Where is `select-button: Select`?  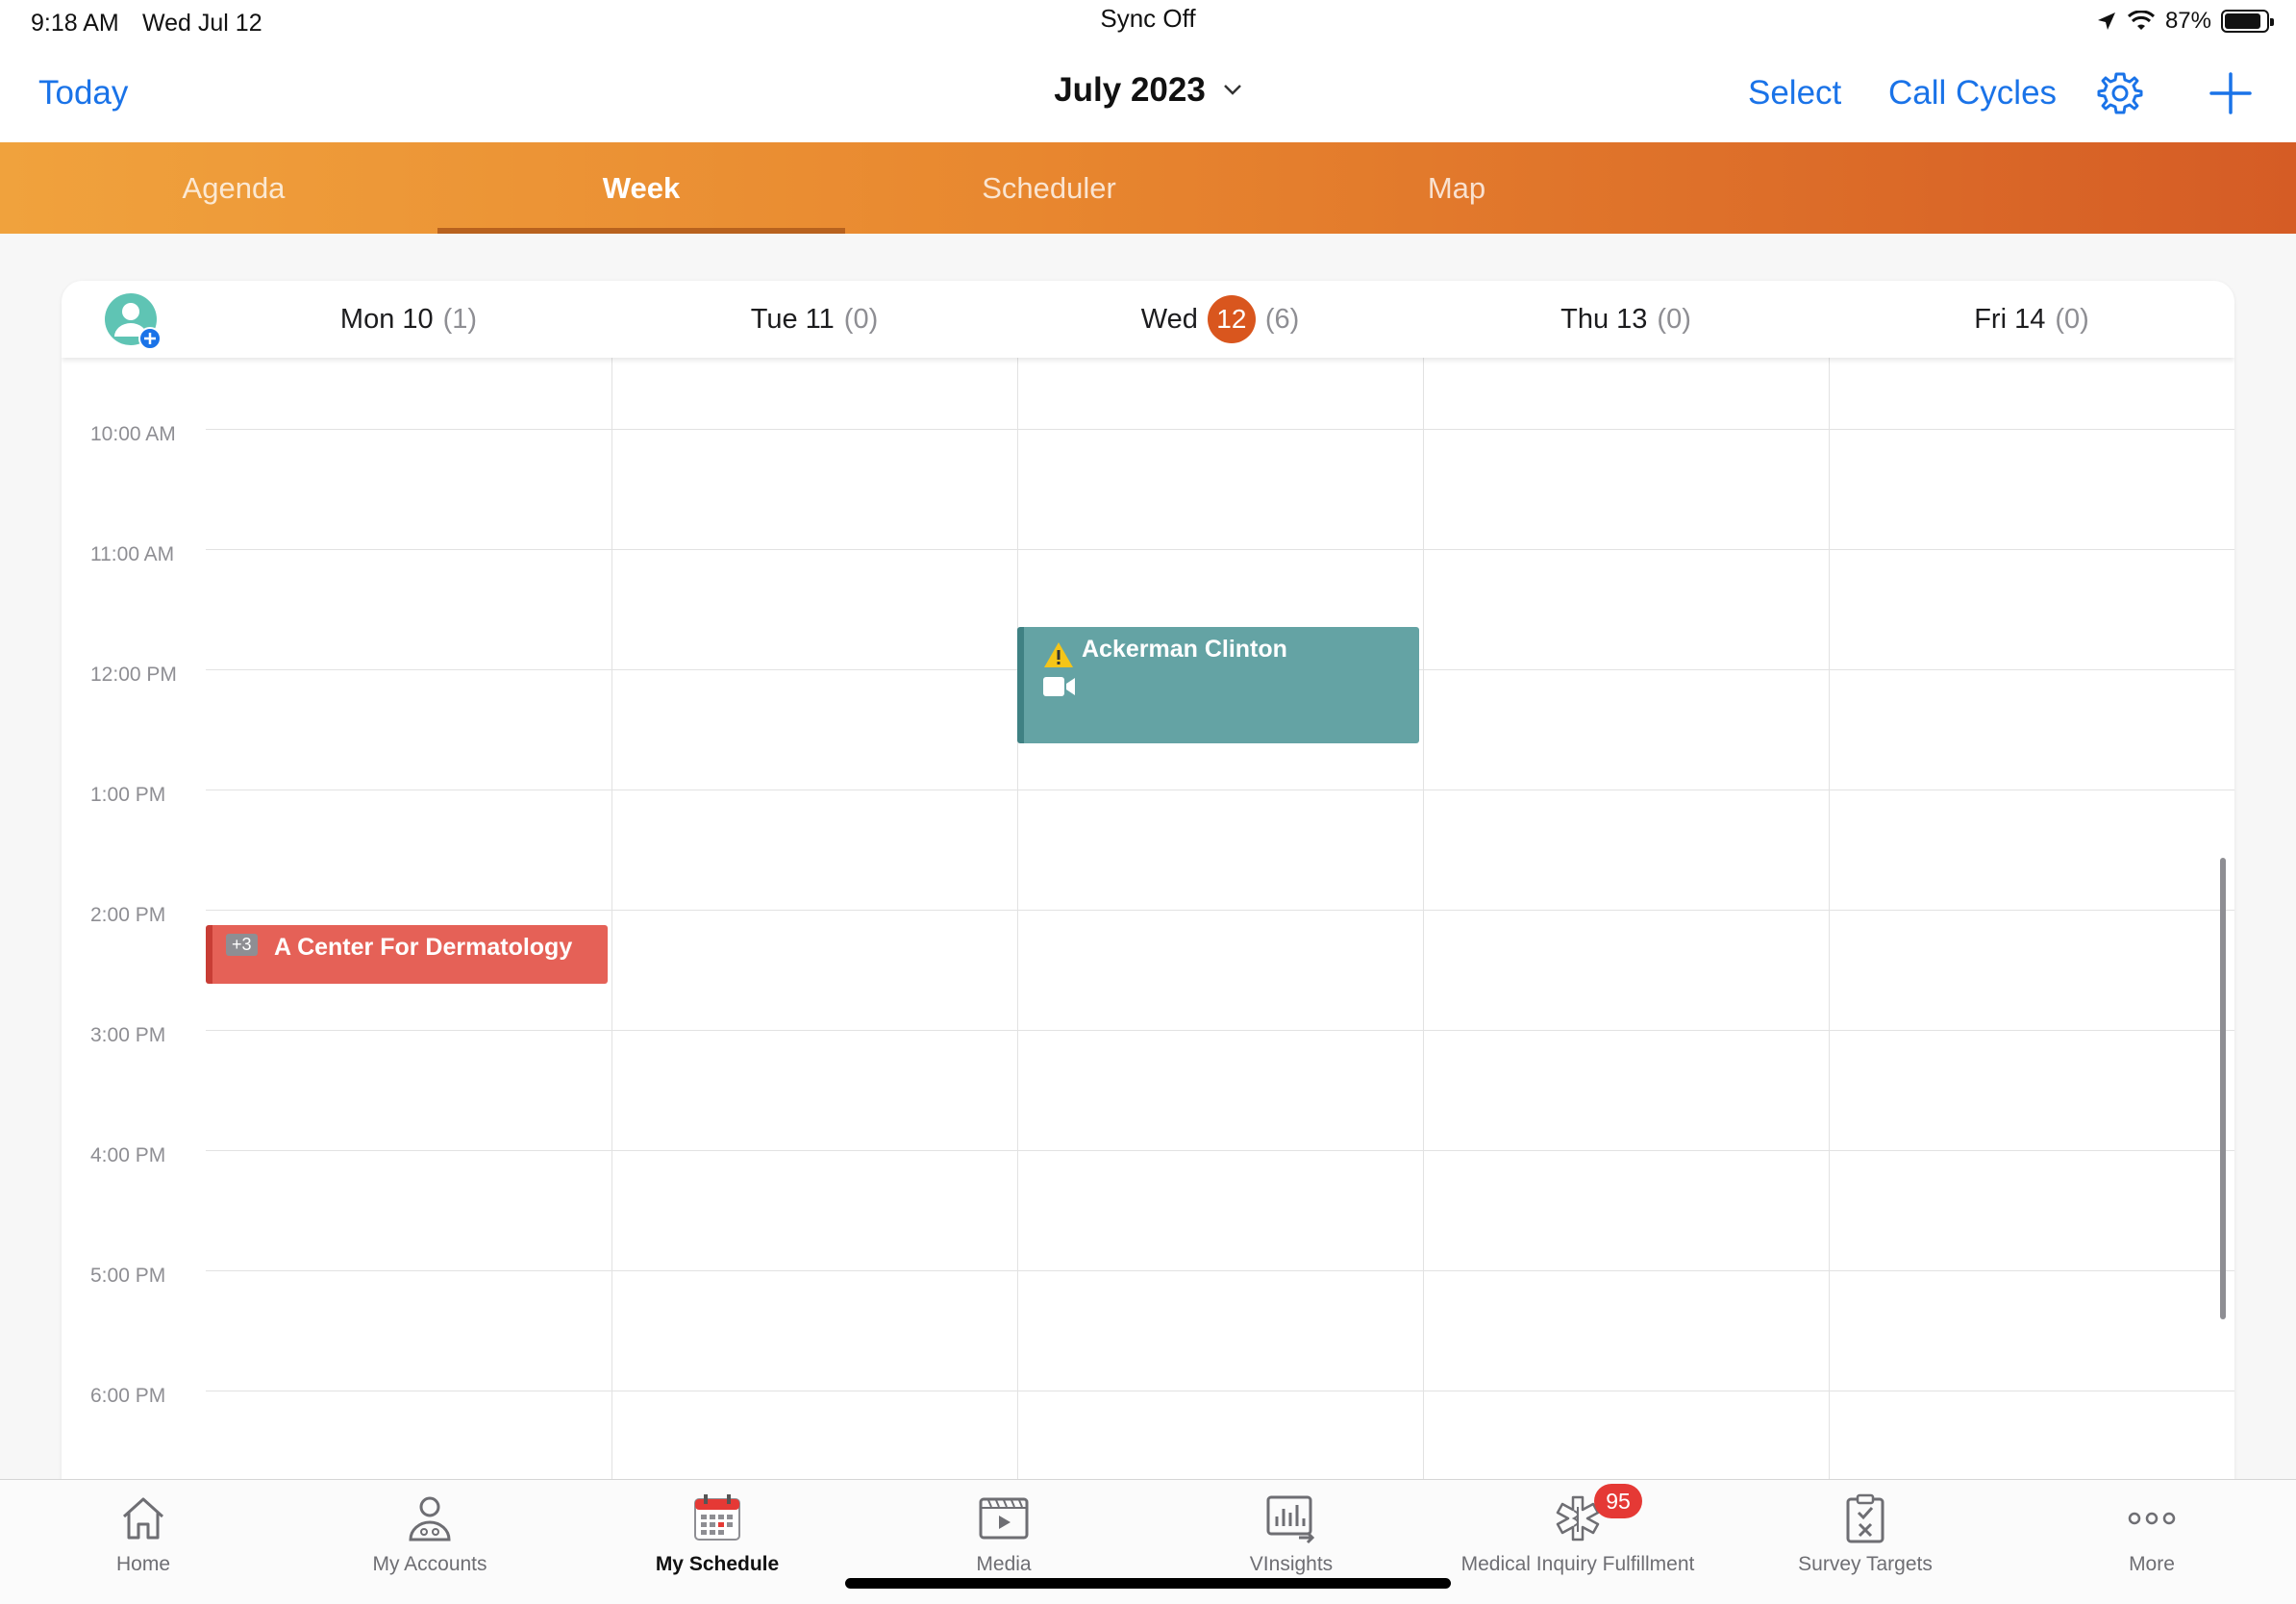 select-button: Select is located at coordinates (1794, 93).